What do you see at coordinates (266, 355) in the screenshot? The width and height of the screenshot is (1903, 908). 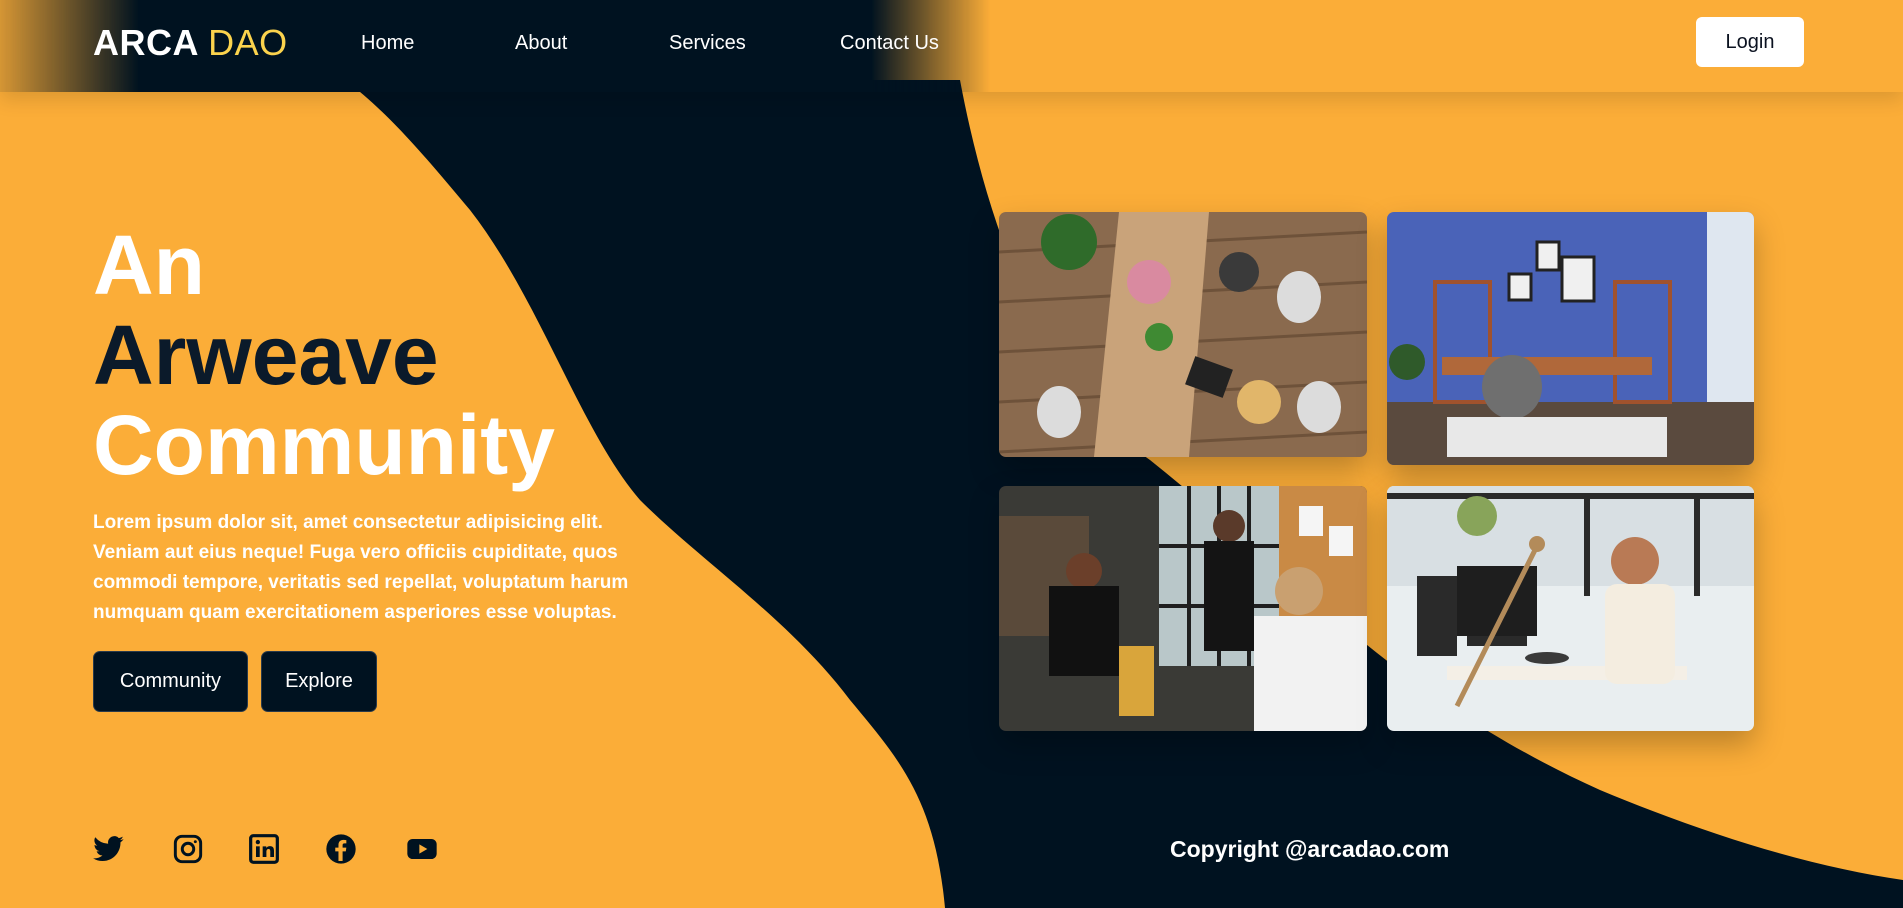 I see `hero-title-line-2: Arweave` at bounding box center [266, 355].